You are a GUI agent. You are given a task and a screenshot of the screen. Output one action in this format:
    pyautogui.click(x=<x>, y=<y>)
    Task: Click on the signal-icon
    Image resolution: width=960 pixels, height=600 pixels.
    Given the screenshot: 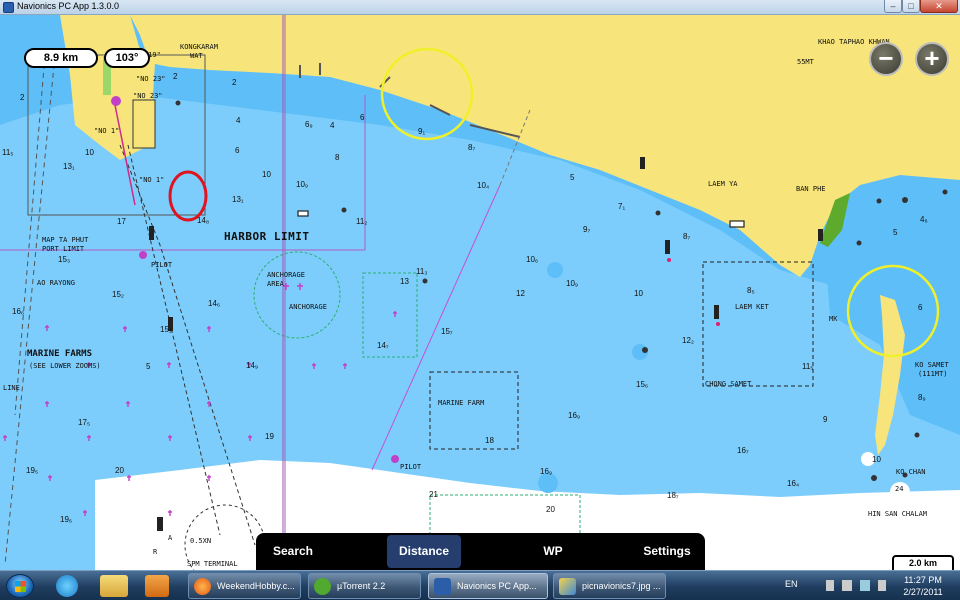 What is the action you would take?
    pyautogui.click(x=882, y=585)
    